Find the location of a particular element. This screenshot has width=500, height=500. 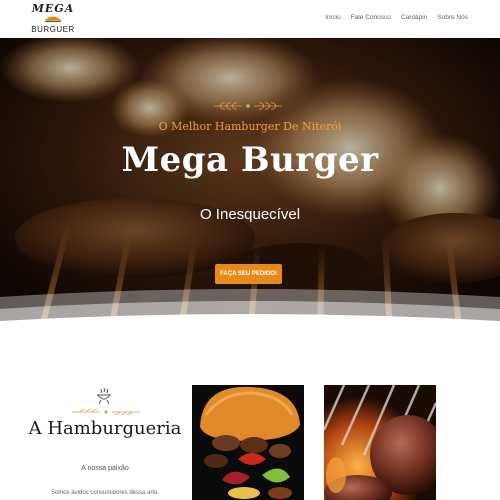

burger-ingredients-image is located at coordinates (248, 442).